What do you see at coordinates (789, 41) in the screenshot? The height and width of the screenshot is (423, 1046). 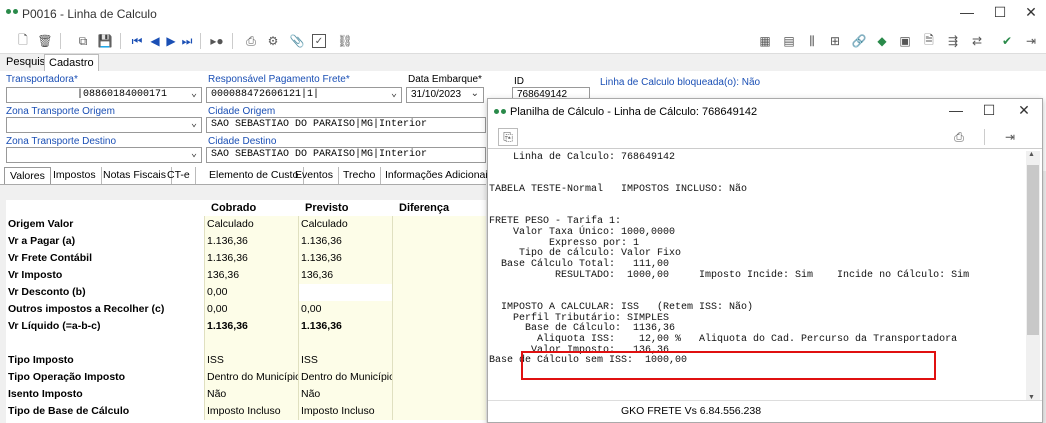 I see `spreadsheet-icon: ▤` at bounding box center [789, 41].